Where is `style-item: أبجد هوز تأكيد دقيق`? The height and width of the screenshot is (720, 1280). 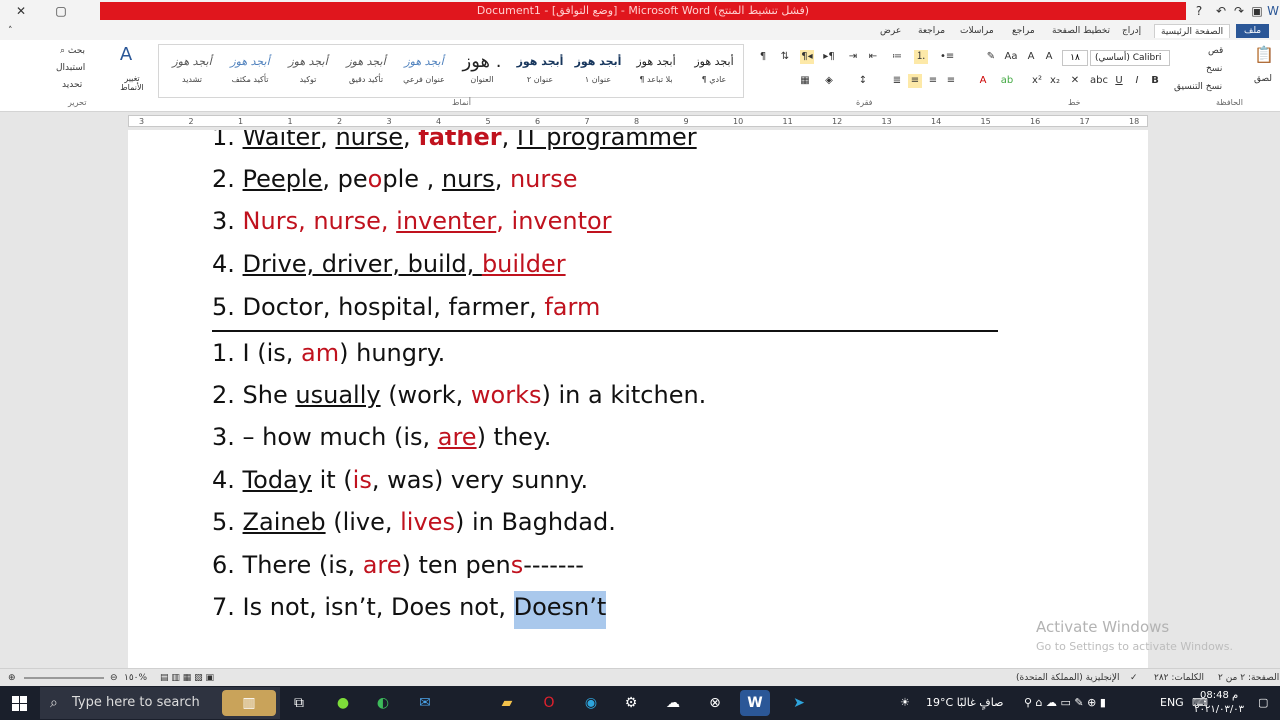 style-item: أبجد هوز تأكيد دقيق is located at coordinates (366, 71).